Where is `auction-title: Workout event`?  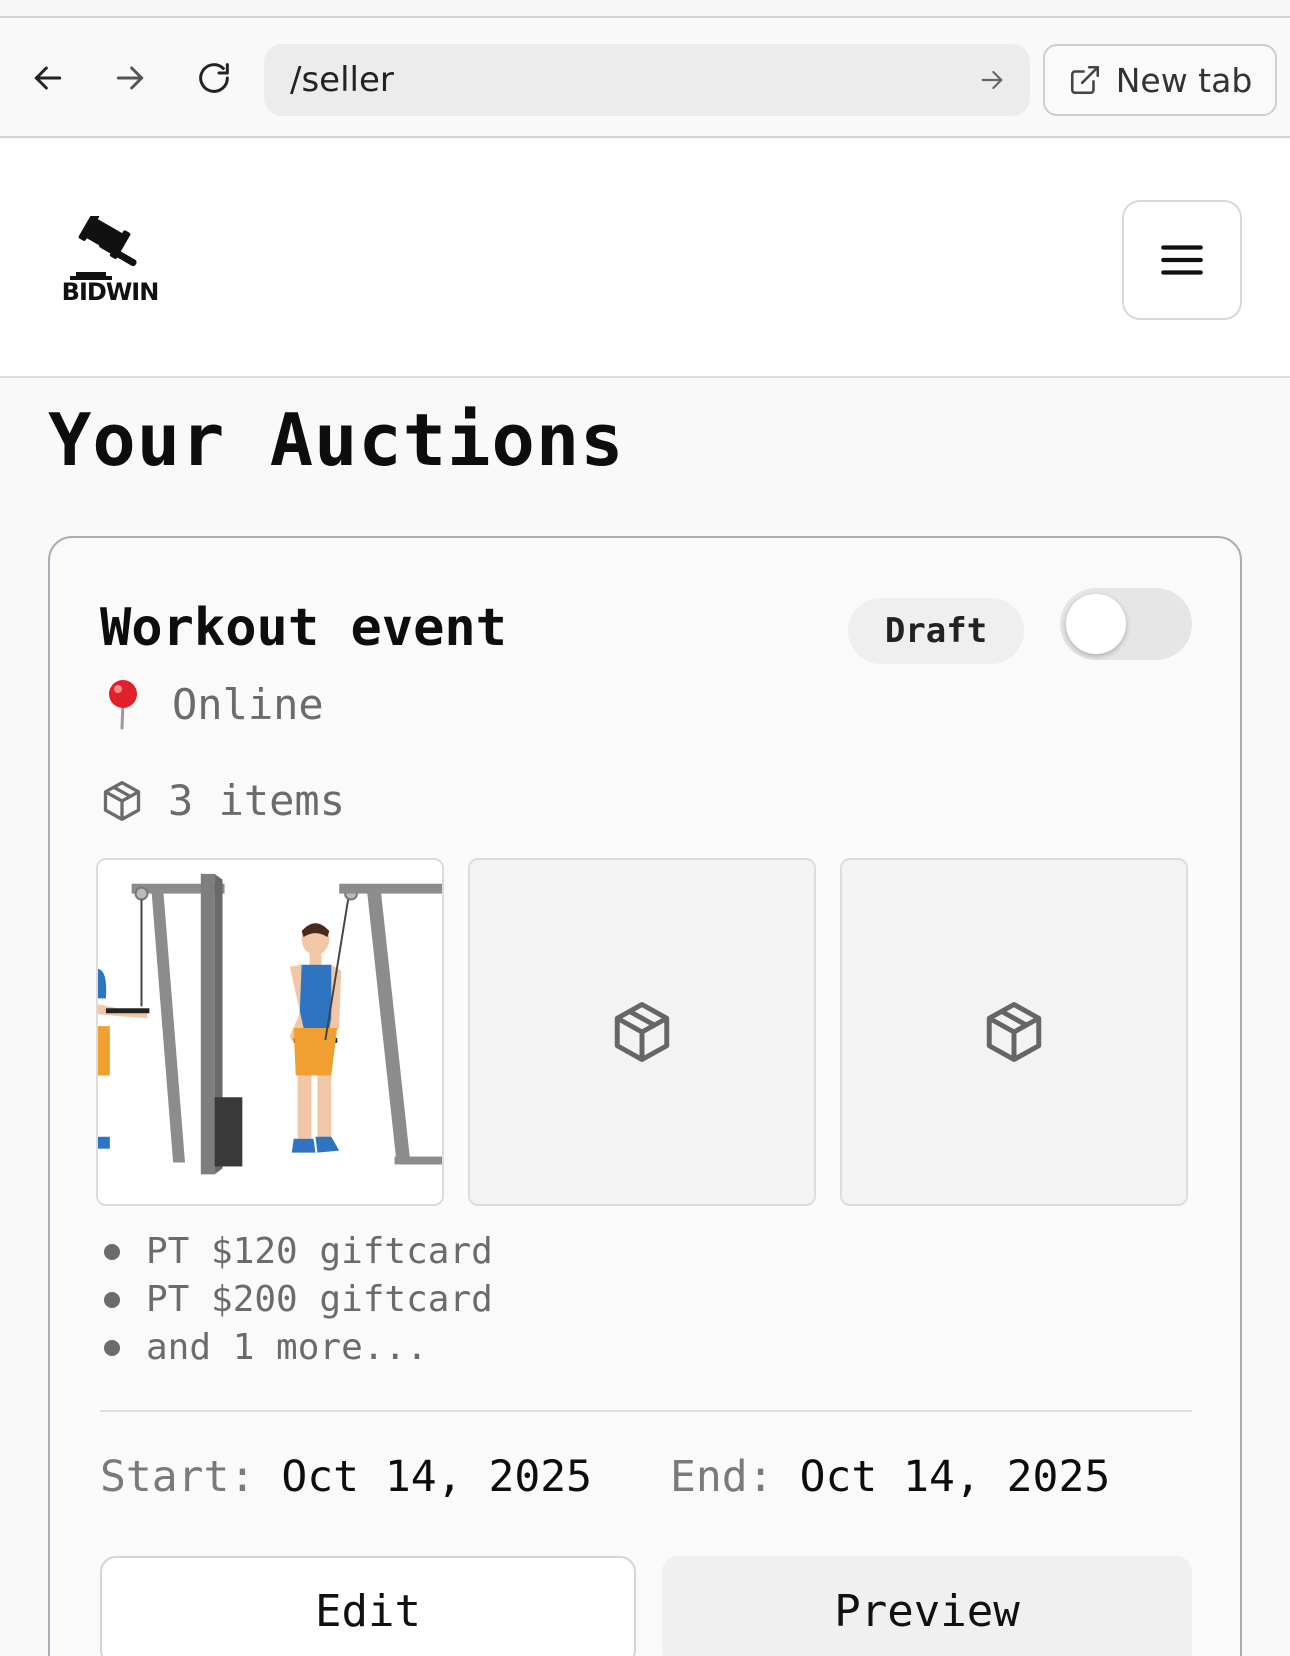 auction-title: Workout event is located at coordinates (303, 628).